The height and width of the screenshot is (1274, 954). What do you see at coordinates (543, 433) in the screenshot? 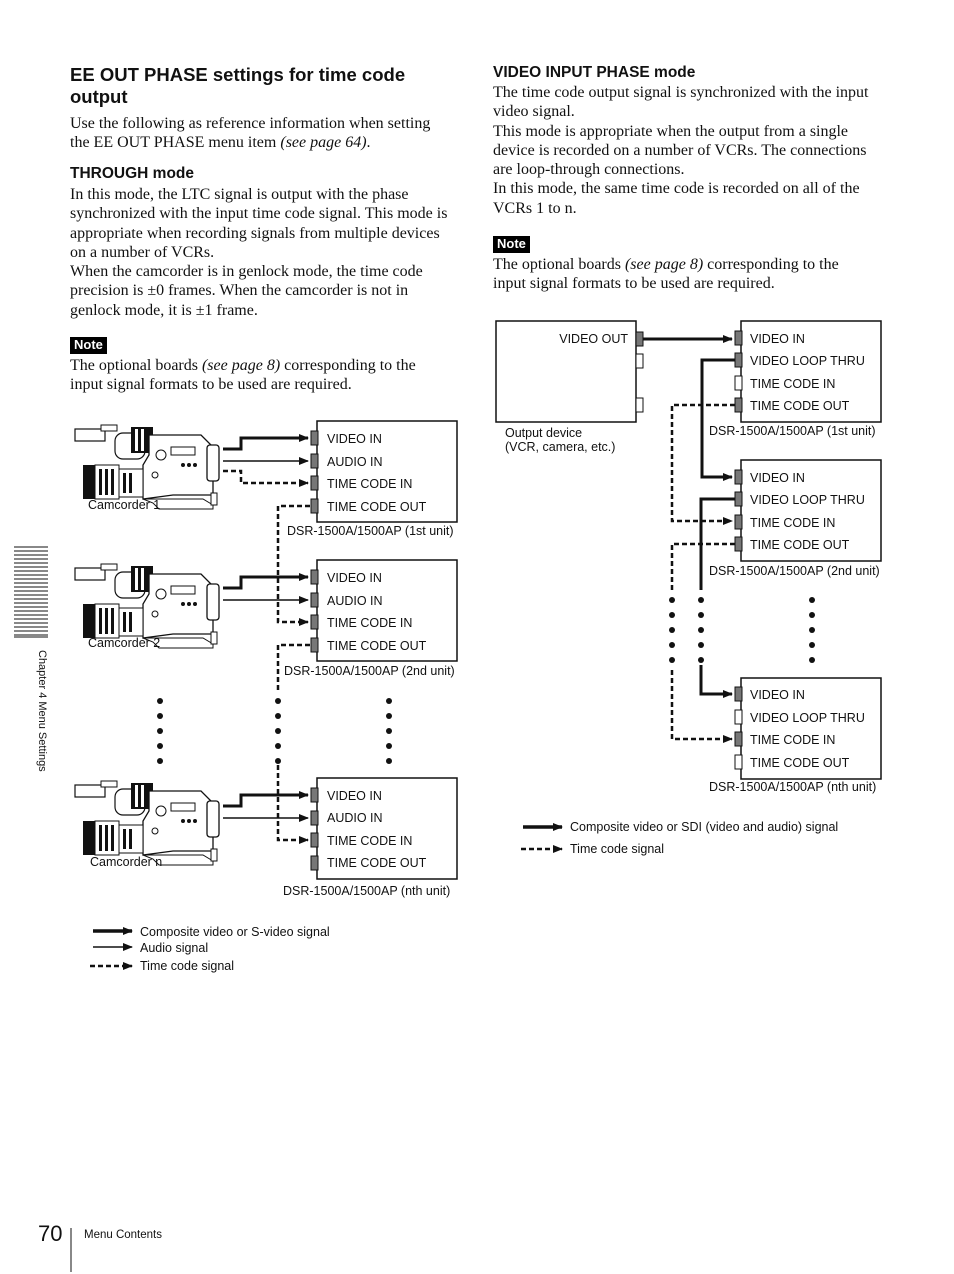
I see `output-device-label: Output device` at bounding box center [543, 433].